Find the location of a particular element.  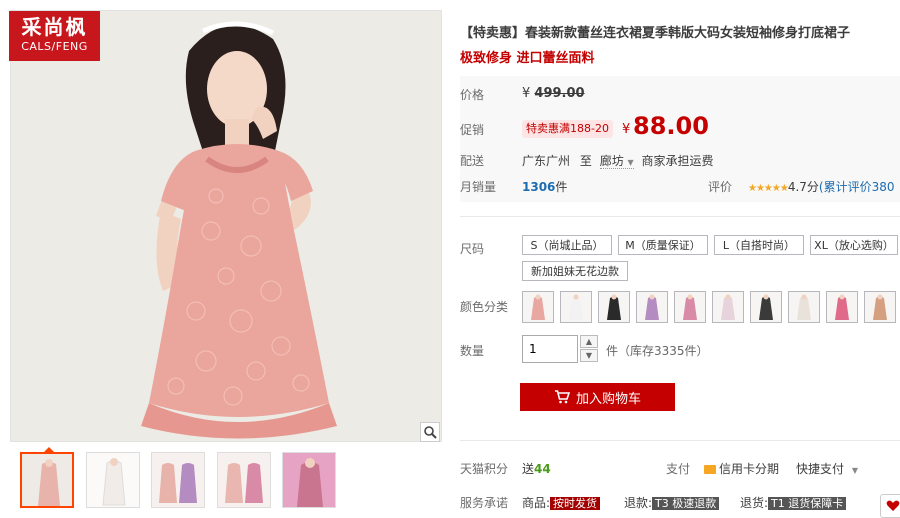

payment-label: 支付 is located at coordinates (678, 469).